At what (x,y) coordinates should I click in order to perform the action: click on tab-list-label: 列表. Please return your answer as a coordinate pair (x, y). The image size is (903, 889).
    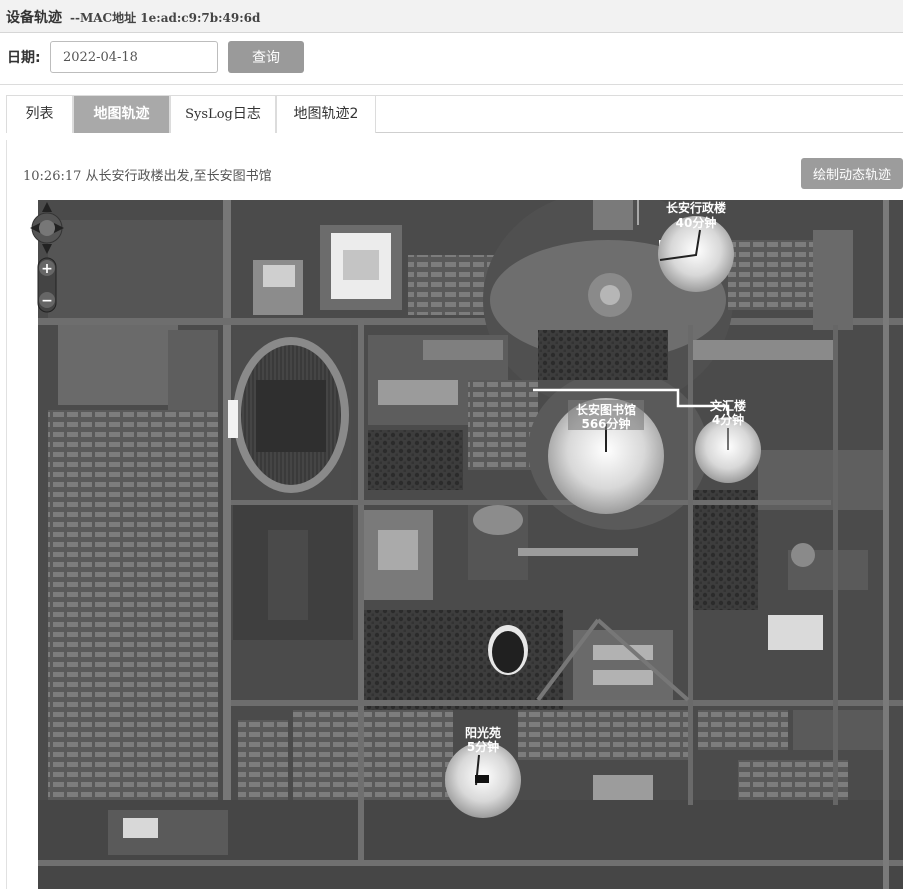
    Looking at the image, I should click on (39, 114).